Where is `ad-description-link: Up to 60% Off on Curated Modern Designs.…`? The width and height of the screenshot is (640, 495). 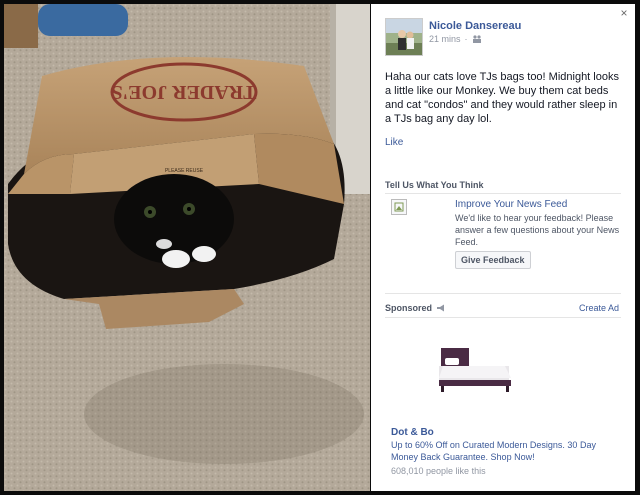 ad-description-link: Up to 60% Off on Curated Modern Designs.… is located at coordinates (501, 451).